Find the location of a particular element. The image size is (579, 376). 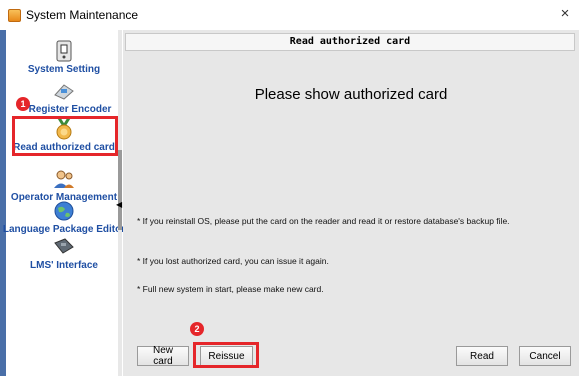

close-icon: × is located at coordinates (565, 14).